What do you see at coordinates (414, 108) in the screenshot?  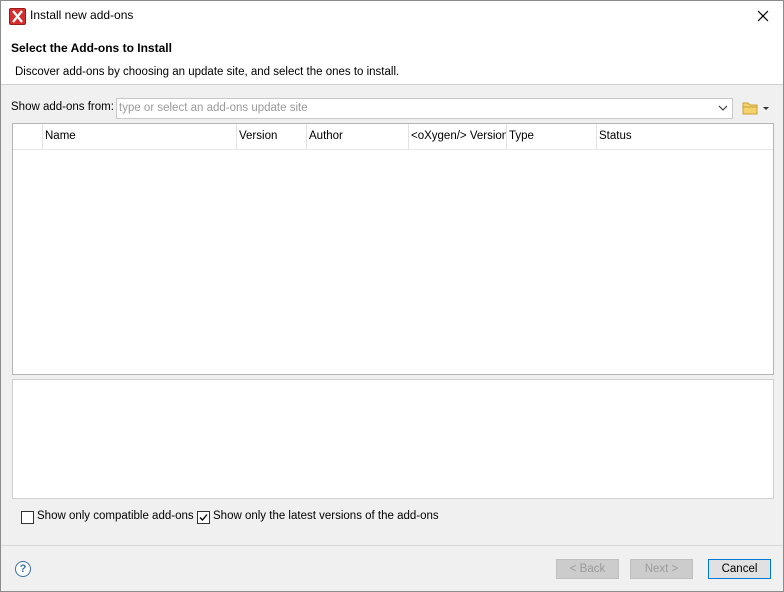 I see `update-site-input` at bounding box center [414, 108].